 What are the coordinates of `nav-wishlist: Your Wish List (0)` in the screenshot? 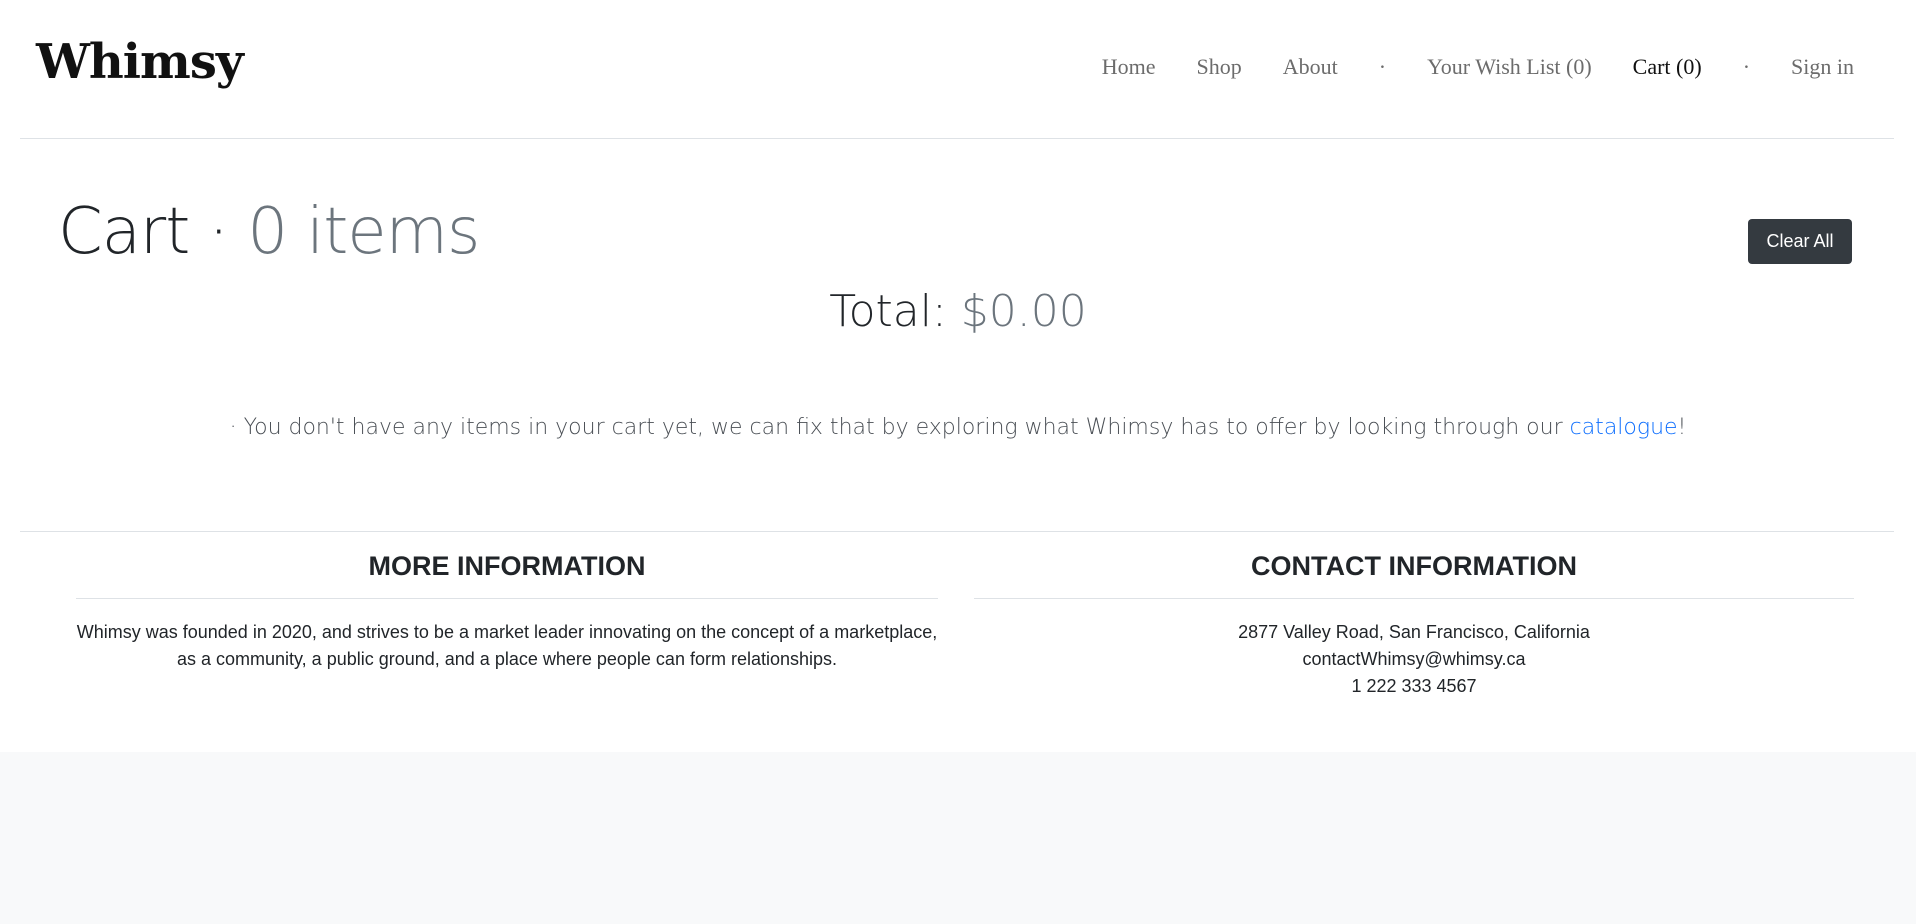 It's located at (1509, 67).